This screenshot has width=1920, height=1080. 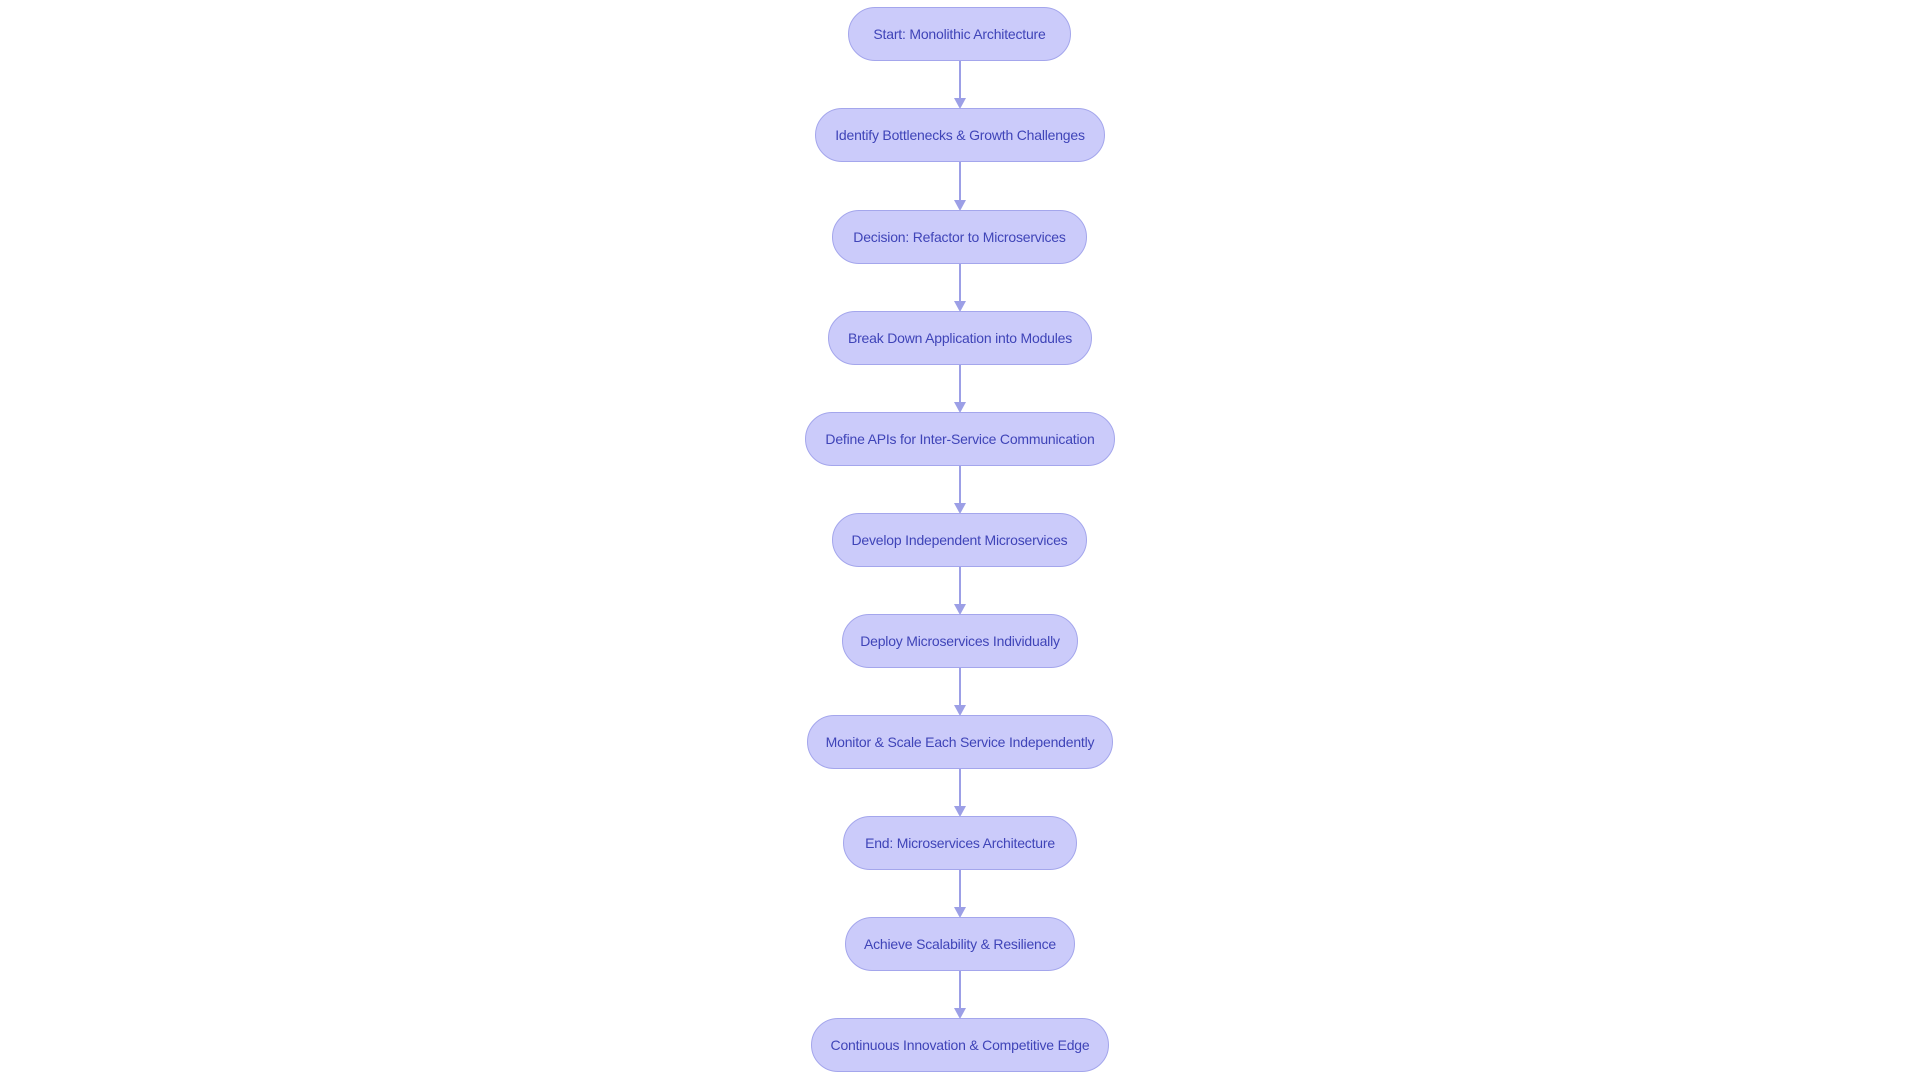 What do you see at coordinates (960, 692) in the screenshot?
I see `edge-n7-n8` at bounding box center [960, 692].